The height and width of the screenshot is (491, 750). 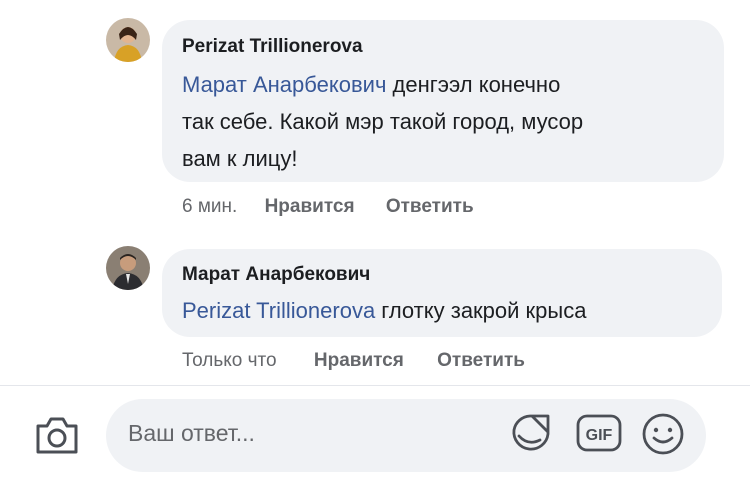 What do you see at coordinates (278, 310) in the screenshot?
I see `mention-link: Perizat Trillionerova` at bounding box center [278, 310].